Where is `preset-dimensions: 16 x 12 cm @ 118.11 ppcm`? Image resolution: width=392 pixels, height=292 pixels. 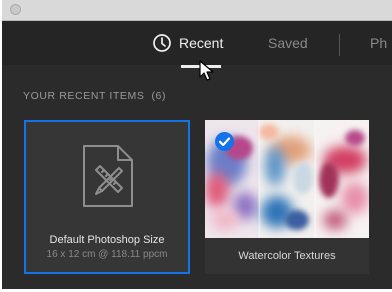 preset-dimensions: 16 x 12 cm @ 118.11 ppcm is located at coordinates (107, 254).